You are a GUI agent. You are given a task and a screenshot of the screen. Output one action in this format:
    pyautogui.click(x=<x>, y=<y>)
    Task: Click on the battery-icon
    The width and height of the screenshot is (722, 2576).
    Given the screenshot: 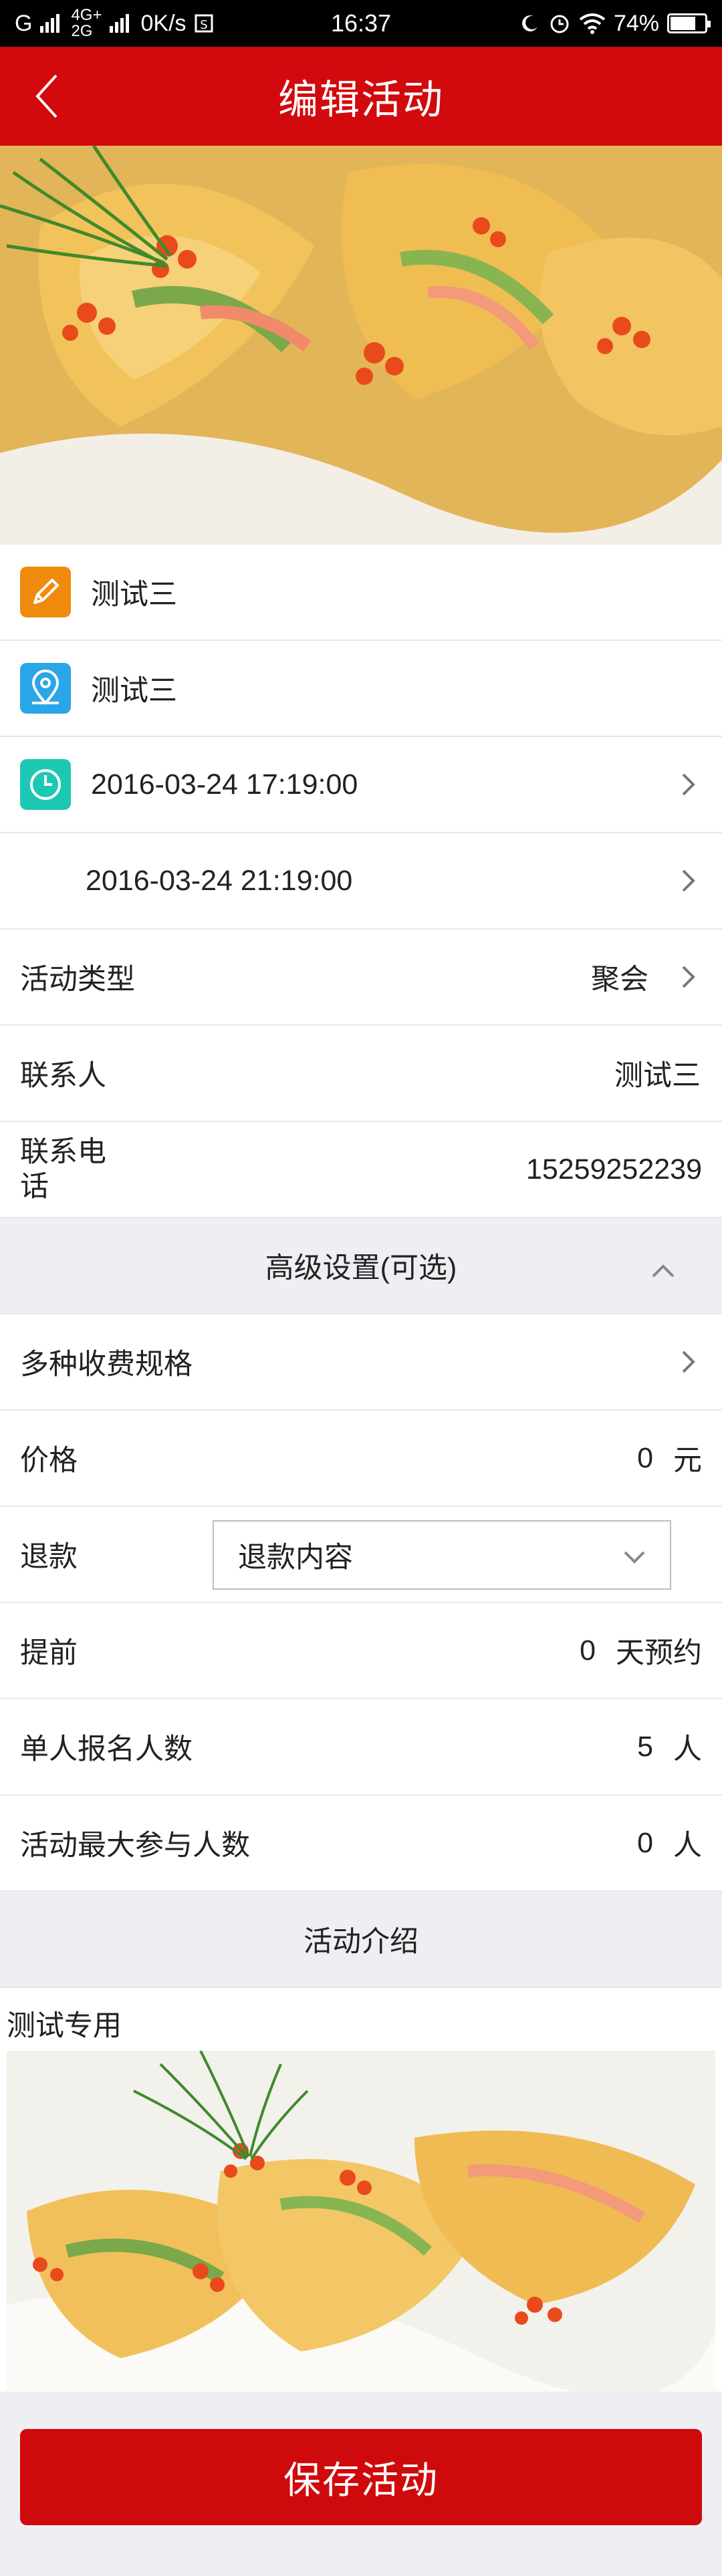 What is the action you would take?
    pyautogui.click(x=689, y=23)
    